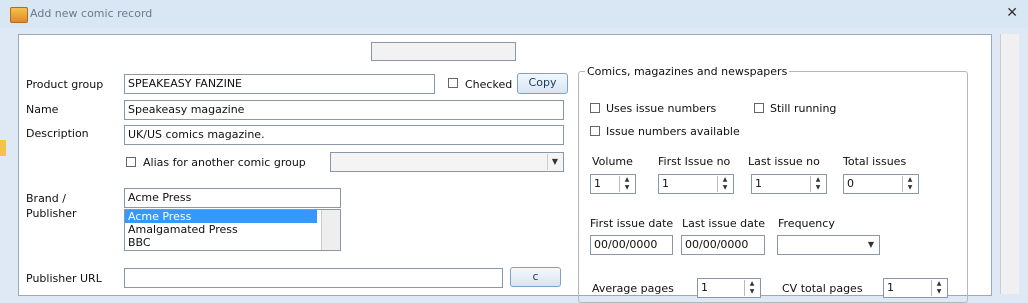 This screenshot has height=303, width=1028. I want to click on group-title: Comics, magazines and newspapers, so click(687, 71).